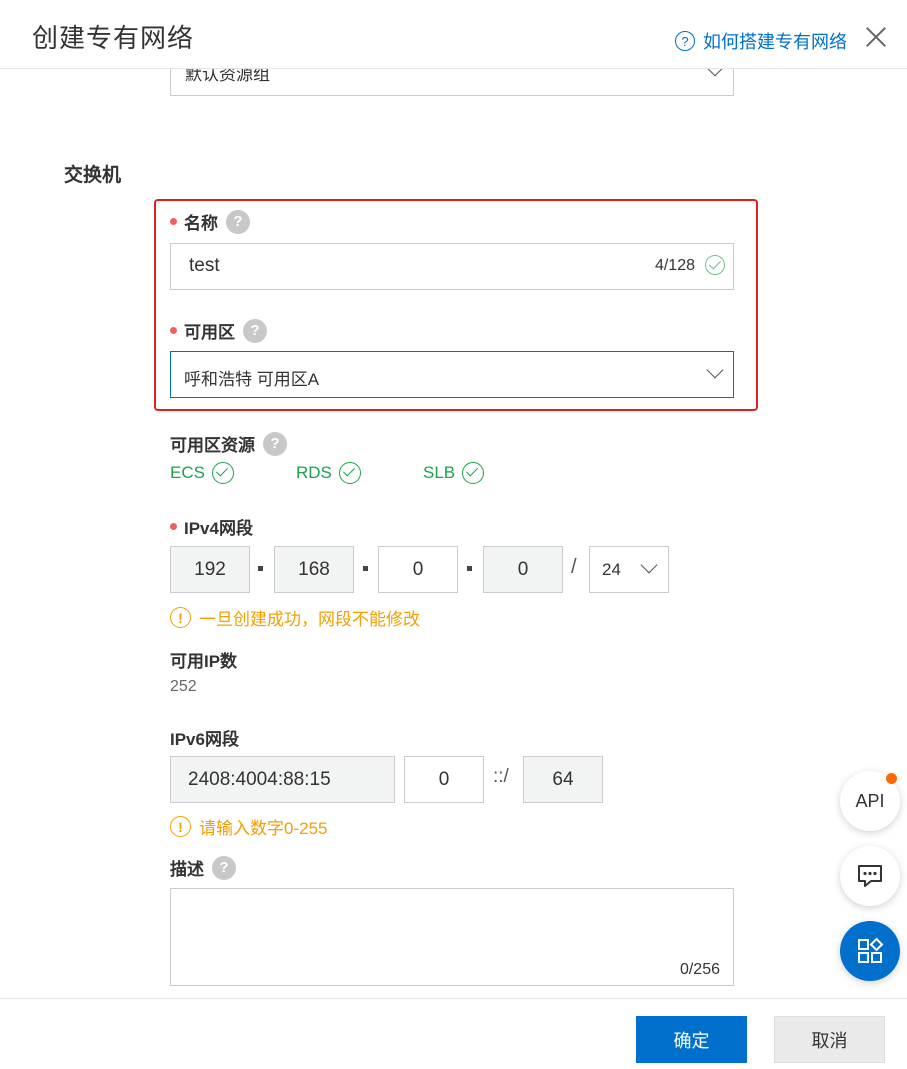 The width and height of the screenshot is (907, 1069). What do you see at coordinates (252, 379) in the screenshot?
I see `zone-select-value: 呼和浩特 可用区A` at bounding box center [252, 379].